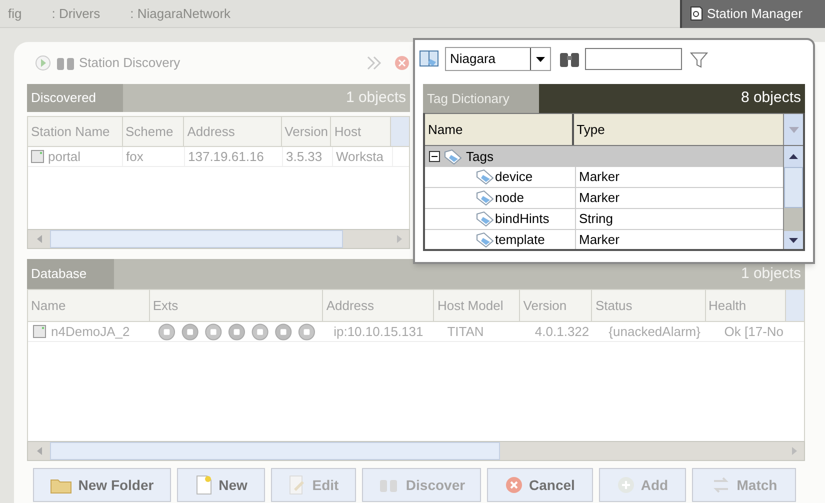 The width and height of the screenshot is (825, 503). Describe the element at coordinates (498, 59) in the screenshot. I see `dictionary-dropdown: Niagara` at that location.